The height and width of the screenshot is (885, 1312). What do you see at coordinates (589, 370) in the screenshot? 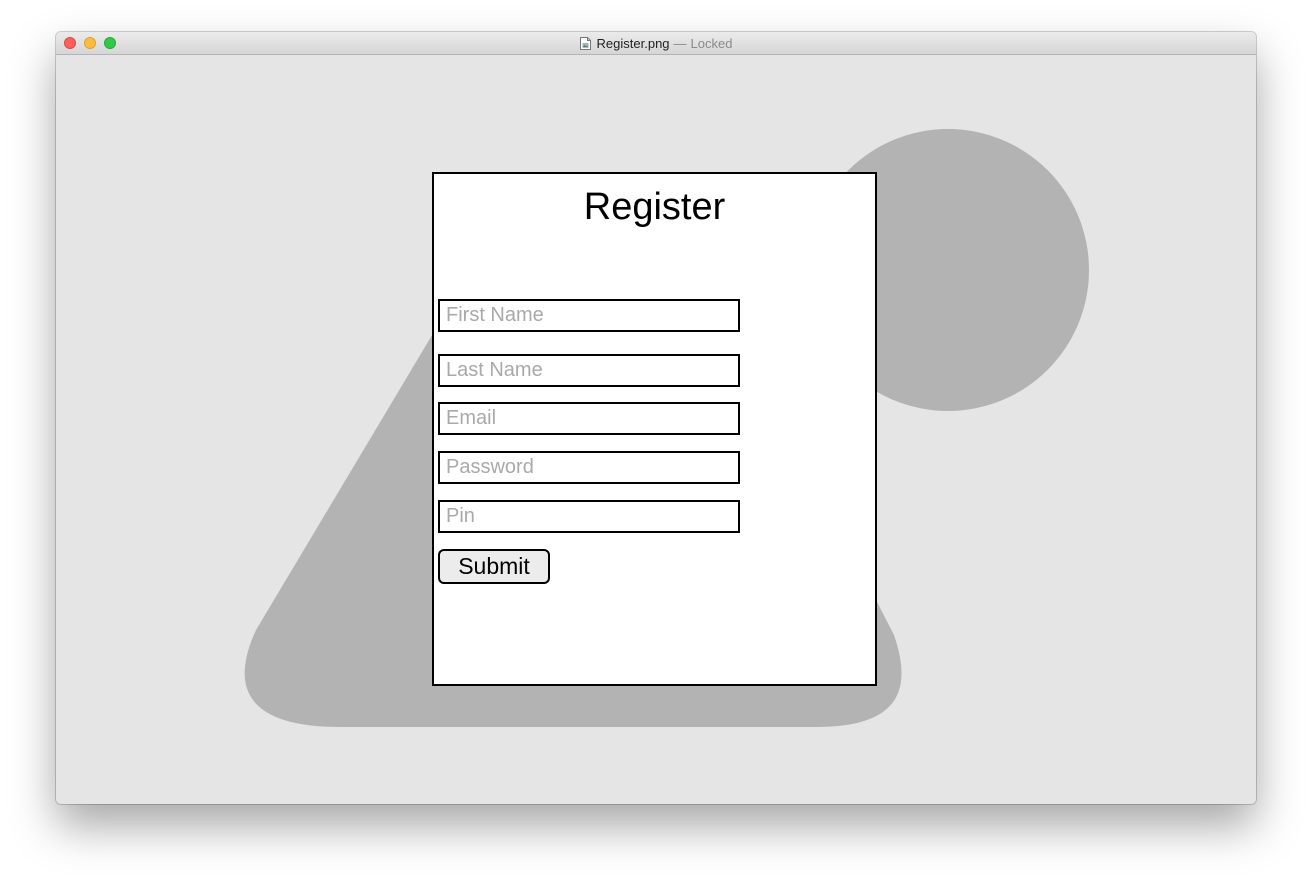
I see `last-name-input` at bounding box center [589, 370].